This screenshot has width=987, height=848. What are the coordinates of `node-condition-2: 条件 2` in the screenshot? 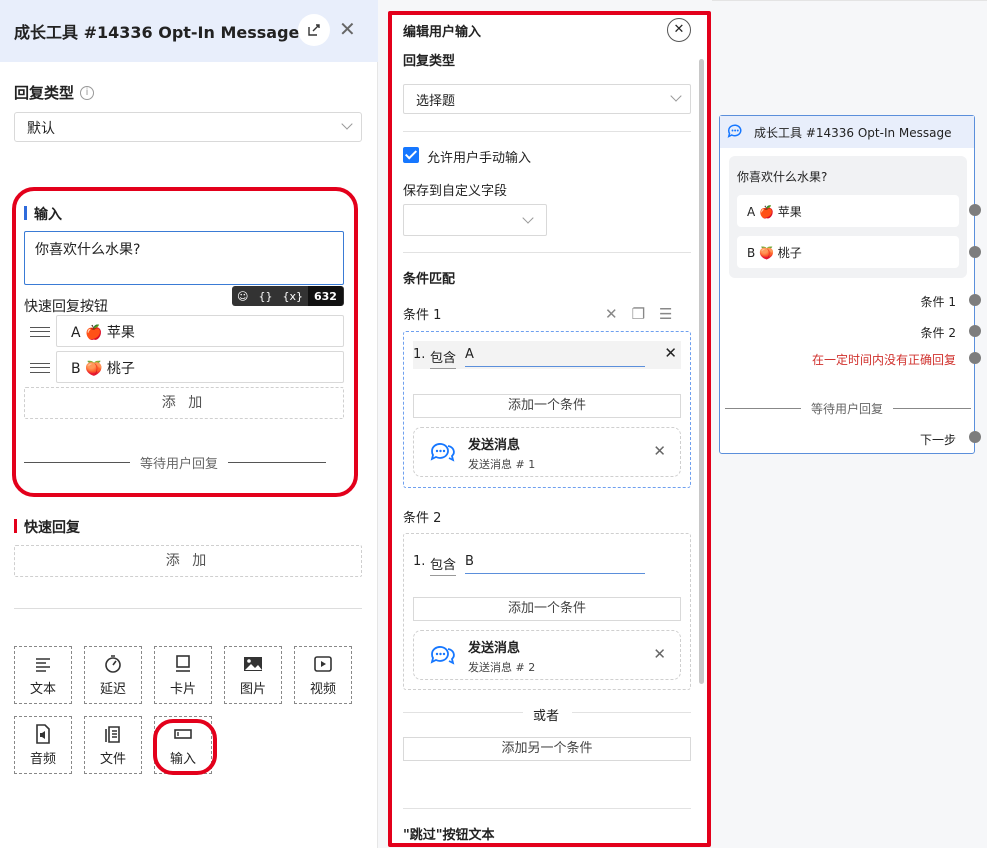 It's located at (938, 333).